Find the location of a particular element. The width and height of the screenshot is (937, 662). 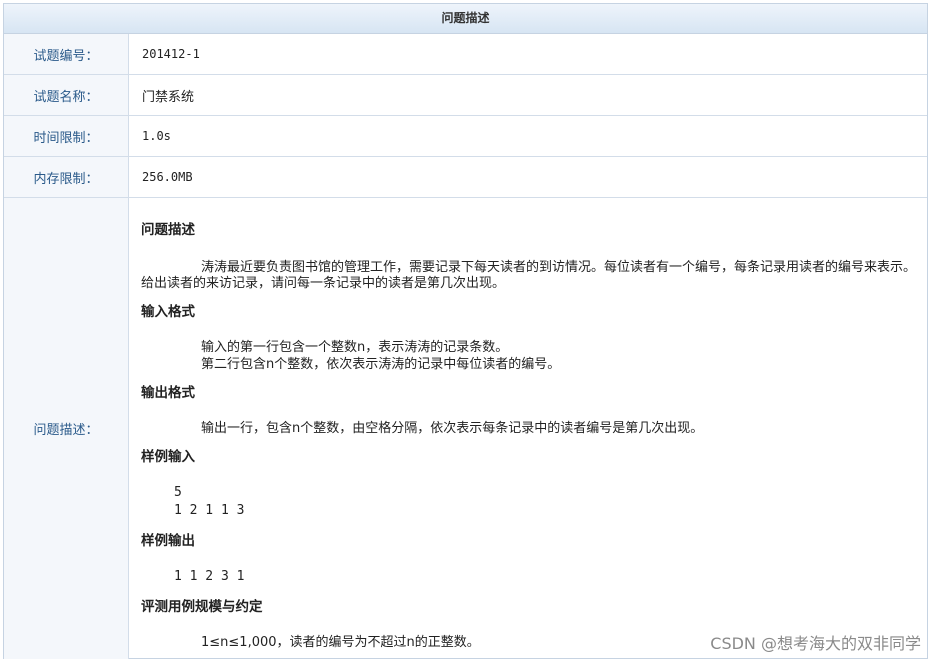

label-problem-id: 试题编号： is located at coordinates (66, 54).